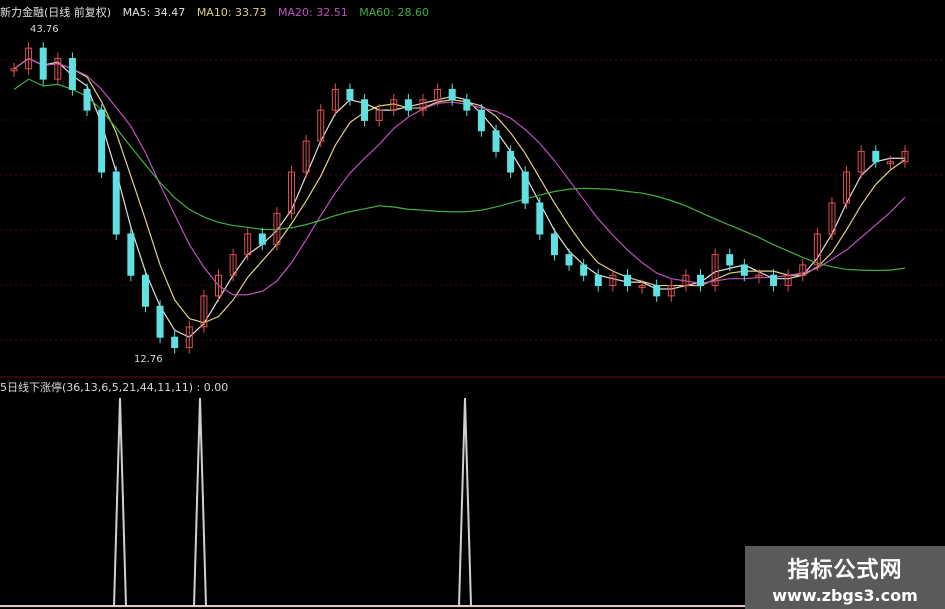 The image size is (945, 609). Describe the element at coordinates (231, 12) in the screenshot. I see `ma10-value: MA10: 33.73` at that location.